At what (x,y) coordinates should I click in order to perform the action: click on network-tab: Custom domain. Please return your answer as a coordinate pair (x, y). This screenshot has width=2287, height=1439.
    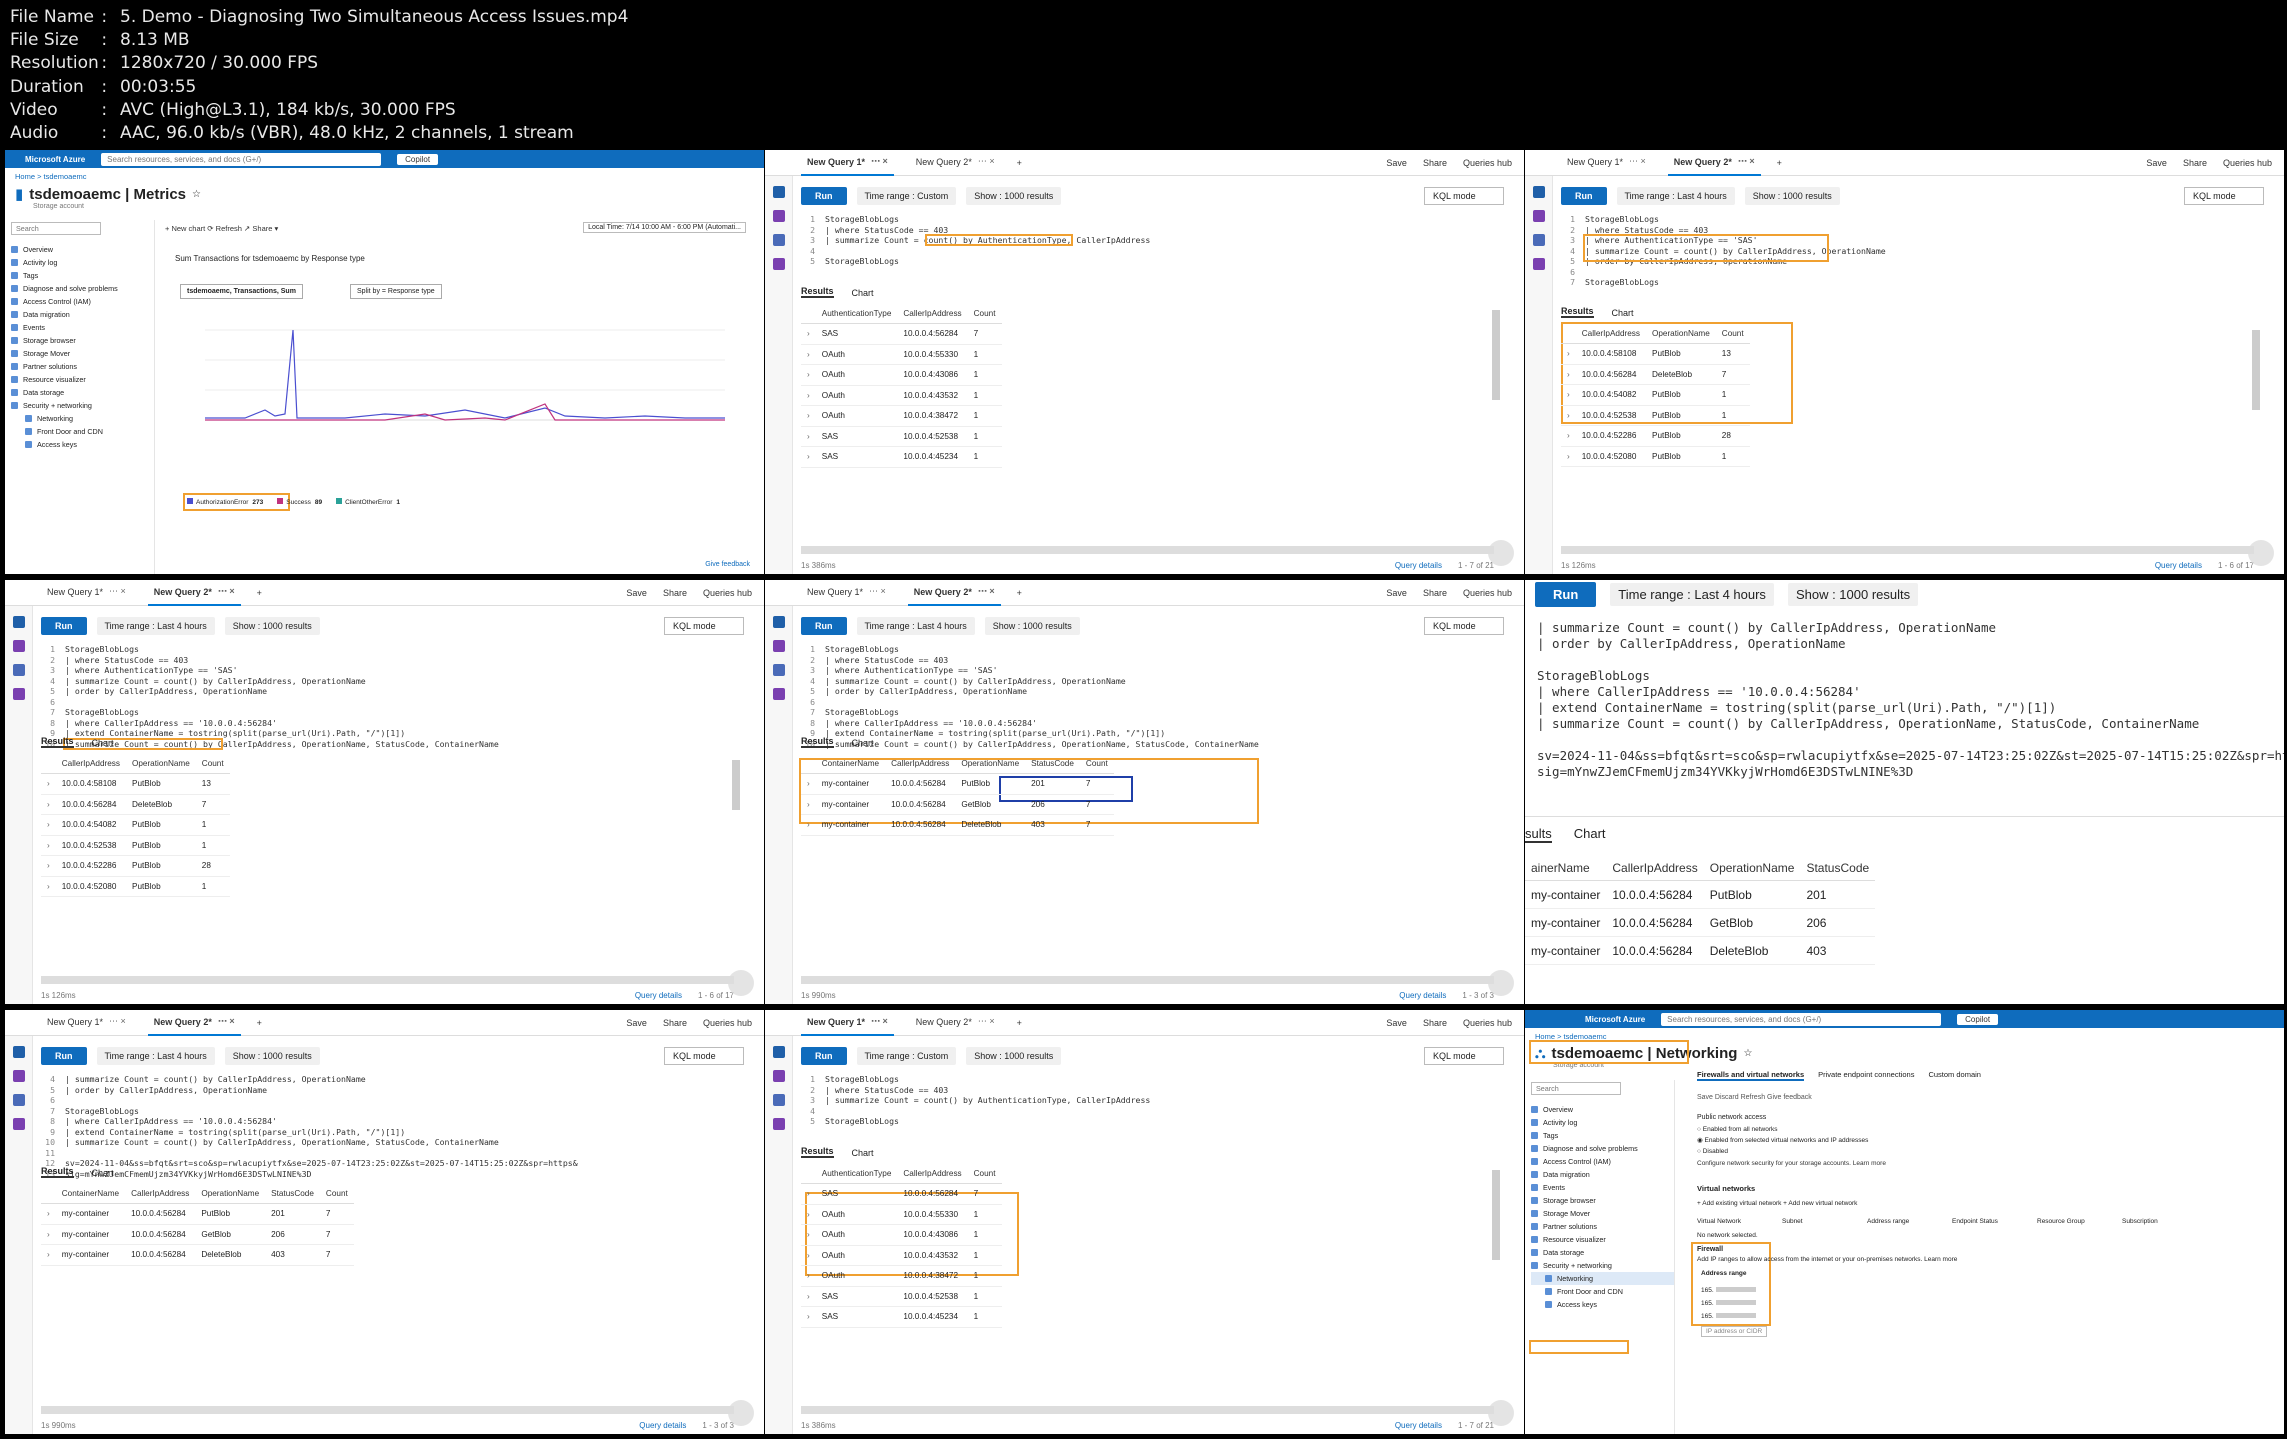
    Looking at the image, I should click on (1954, 1075).